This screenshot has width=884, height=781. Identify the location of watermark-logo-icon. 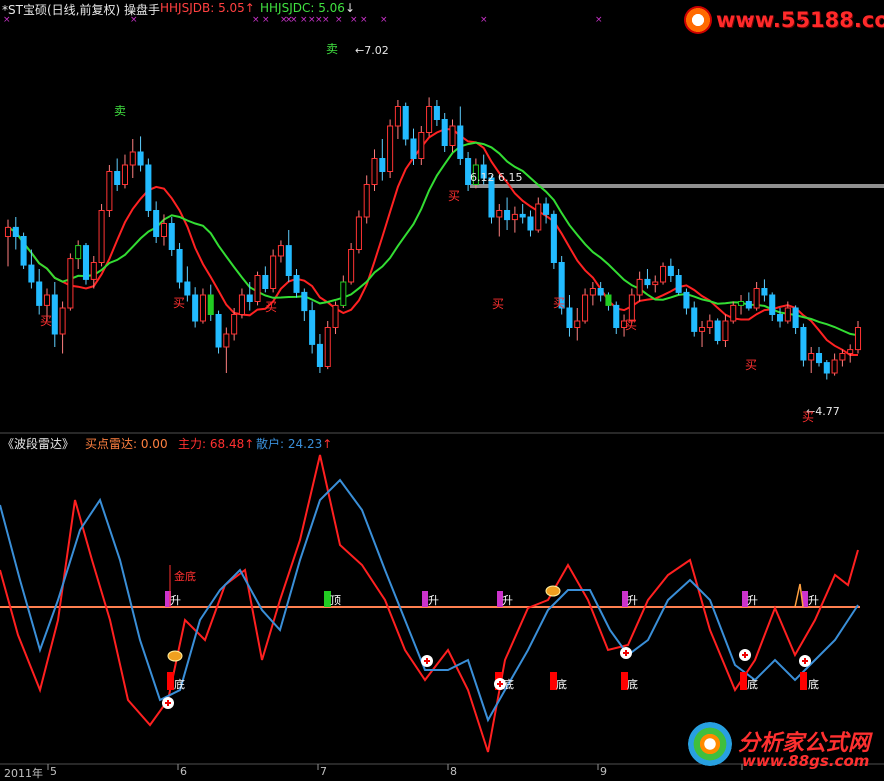
(698, 20).